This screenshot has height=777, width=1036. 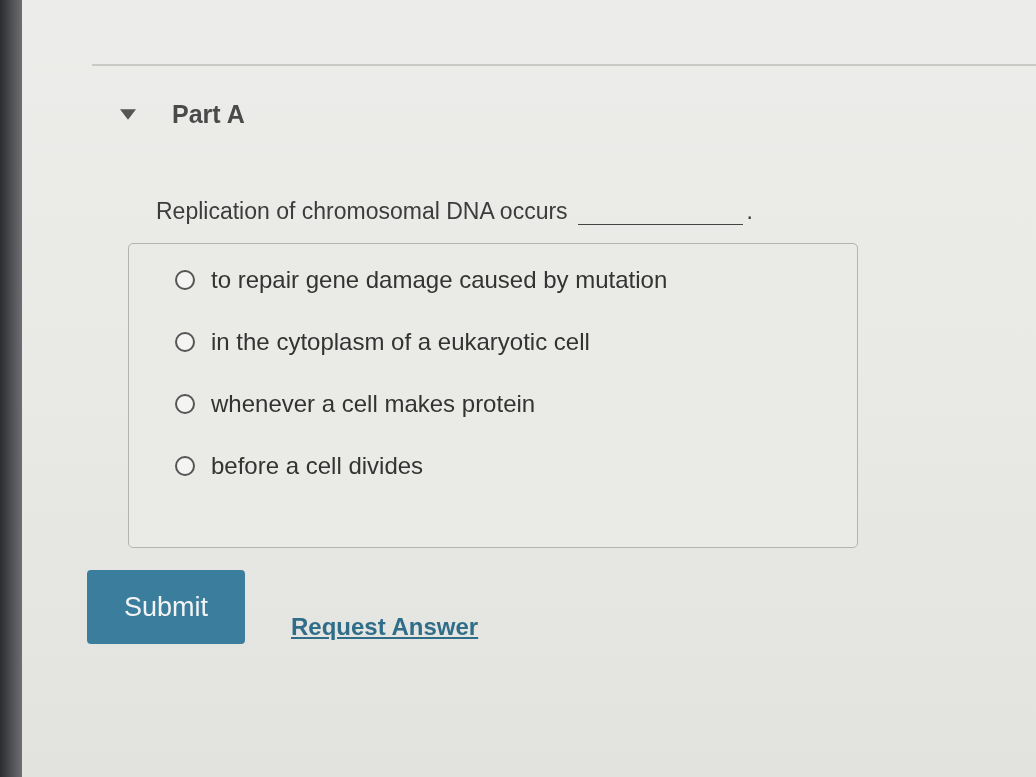 What do you see at coordinates (385, 627) in the screenshot?
I see `request-answer-link: Request Answer` at bounding box center [385, 627].